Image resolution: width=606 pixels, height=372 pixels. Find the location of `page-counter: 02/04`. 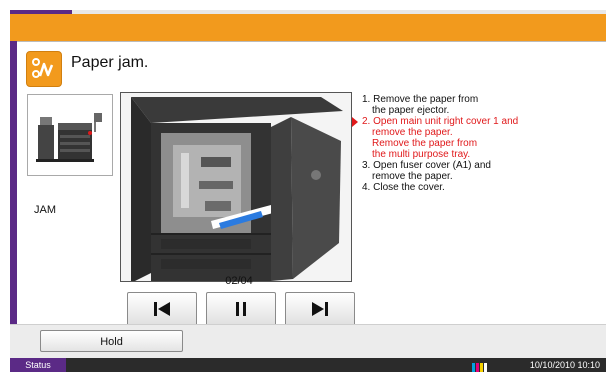

page-counter: 02/04 is located at coordinates (239, 281).